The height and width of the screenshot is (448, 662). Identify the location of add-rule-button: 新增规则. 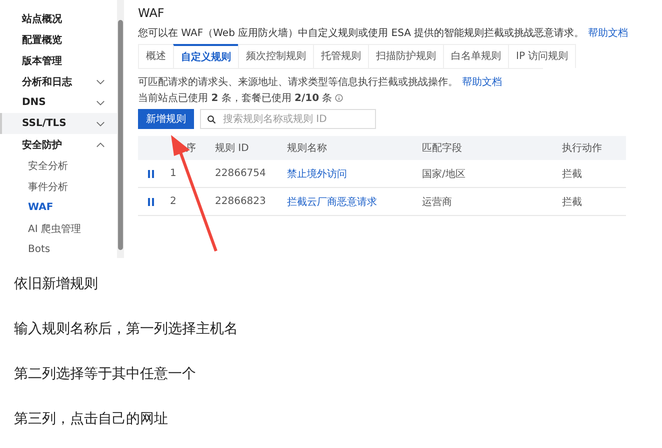
(166, 119).